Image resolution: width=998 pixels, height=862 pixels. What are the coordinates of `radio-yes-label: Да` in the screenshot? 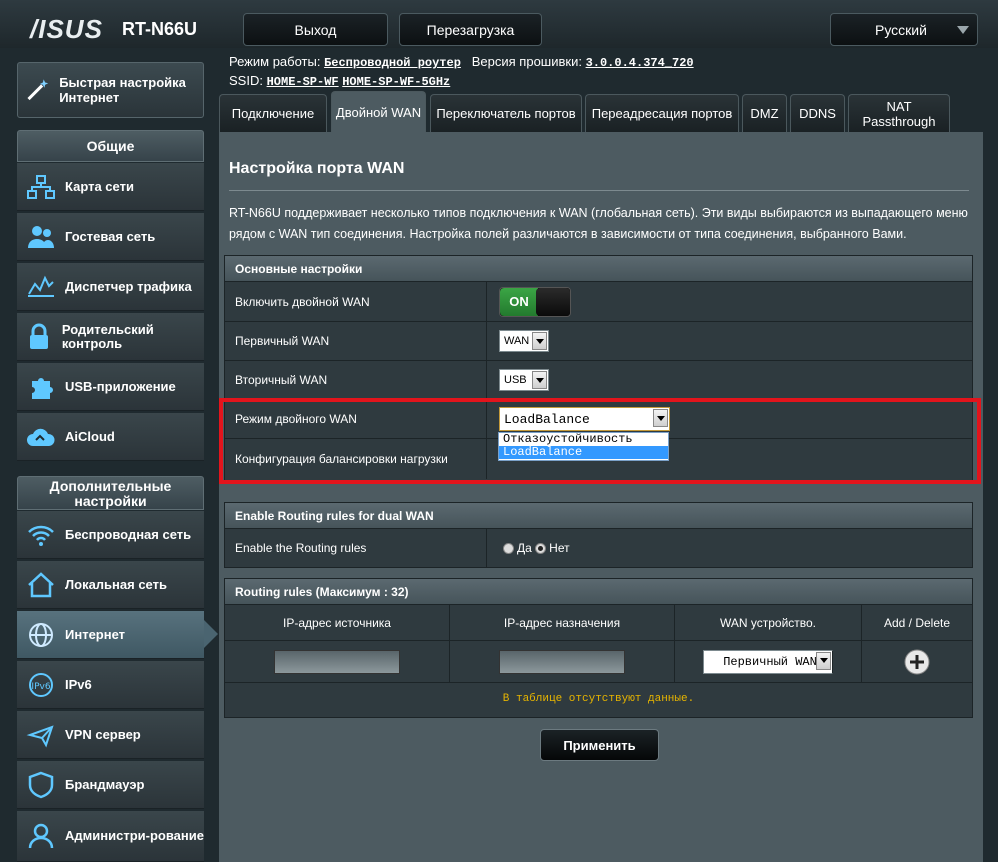 It's located at (524, 548).